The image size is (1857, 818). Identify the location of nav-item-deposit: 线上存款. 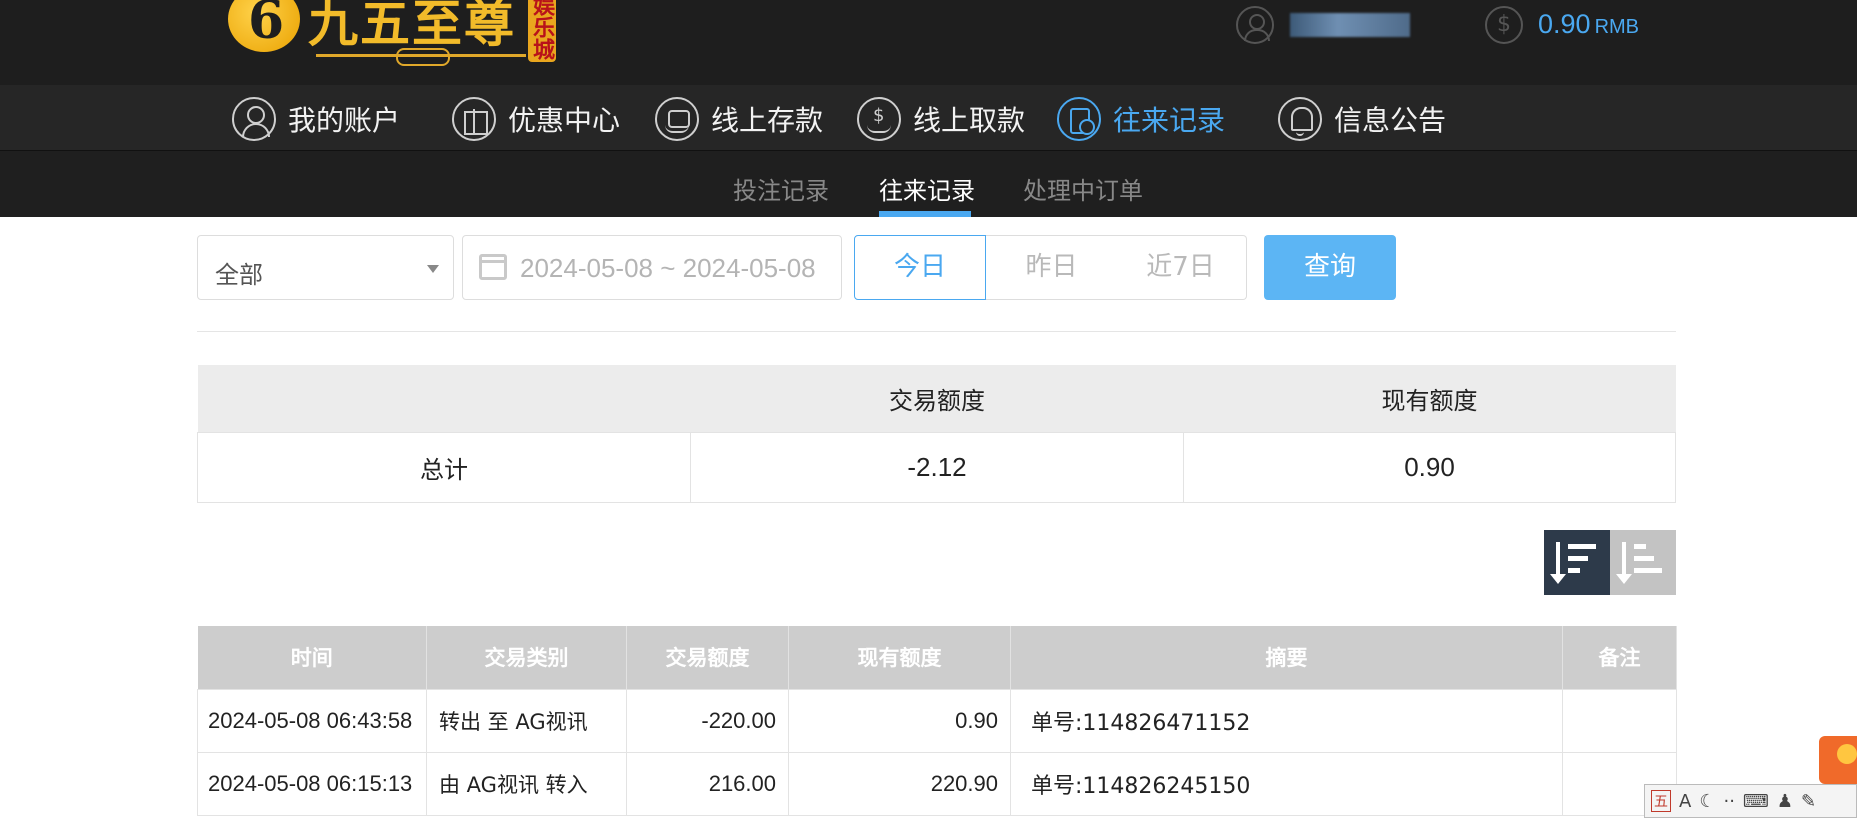
(739, 119).